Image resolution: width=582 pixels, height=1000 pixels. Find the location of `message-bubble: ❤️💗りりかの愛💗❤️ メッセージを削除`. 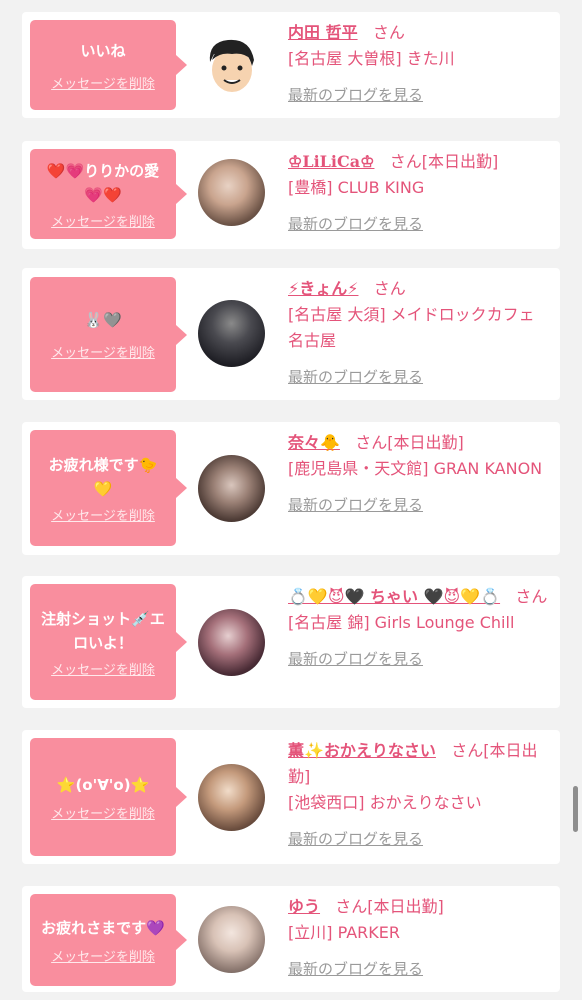

message-bubble: ❤️💗りりかの愛💗❤️ メッセージを削除 is located at coordinates (108, 194).